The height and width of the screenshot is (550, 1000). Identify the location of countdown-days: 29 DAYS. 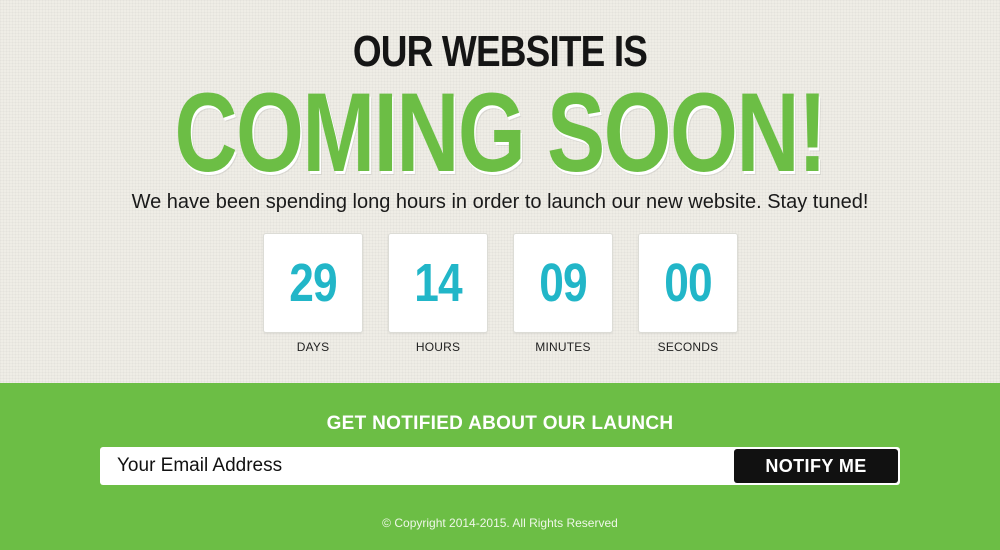
(313, 293).